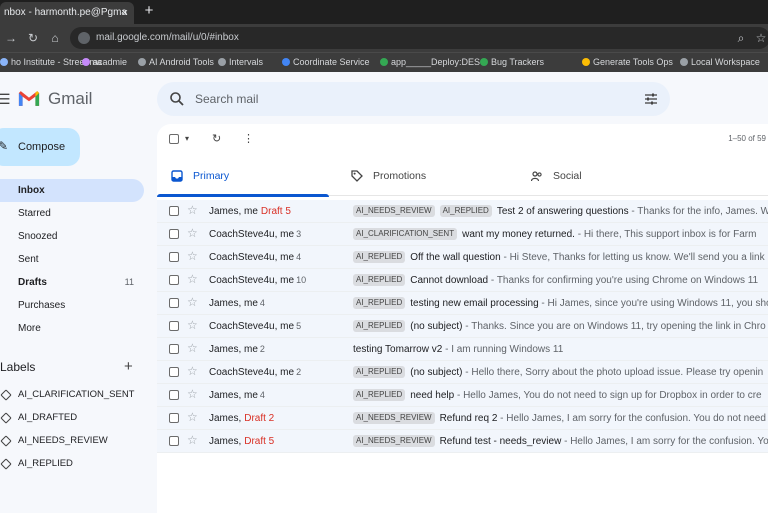 Image resolution: width=768 pixels, height=513 pixels. I want to click on tab-social: Social, so click(616, 178).